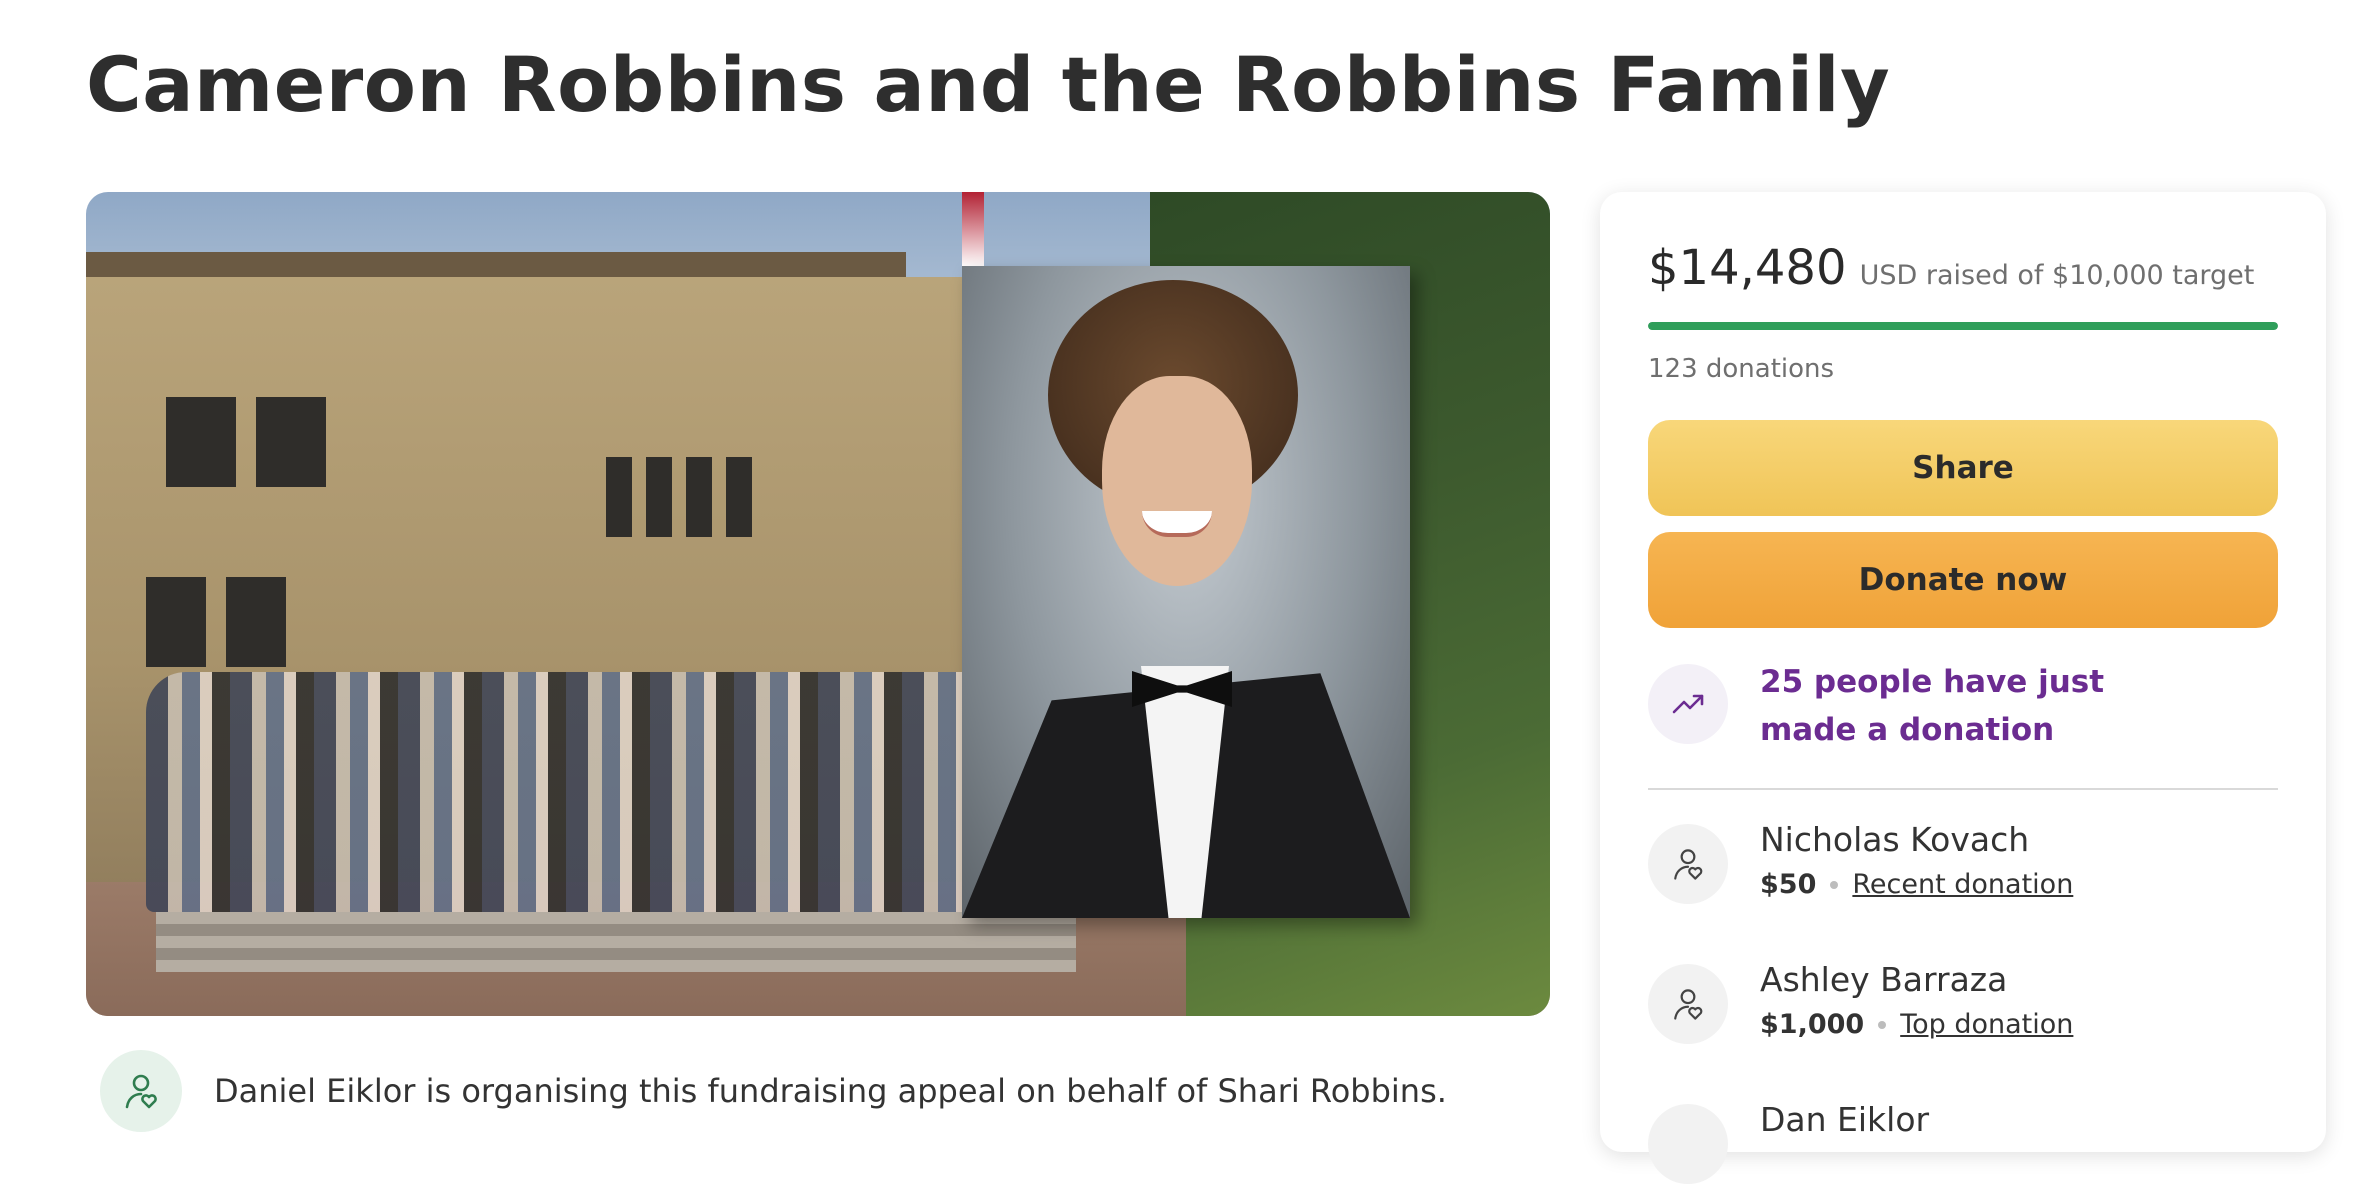 This screenshot has height=1184, width=2360. I want to click on progress-bar, so click(1963, 326).